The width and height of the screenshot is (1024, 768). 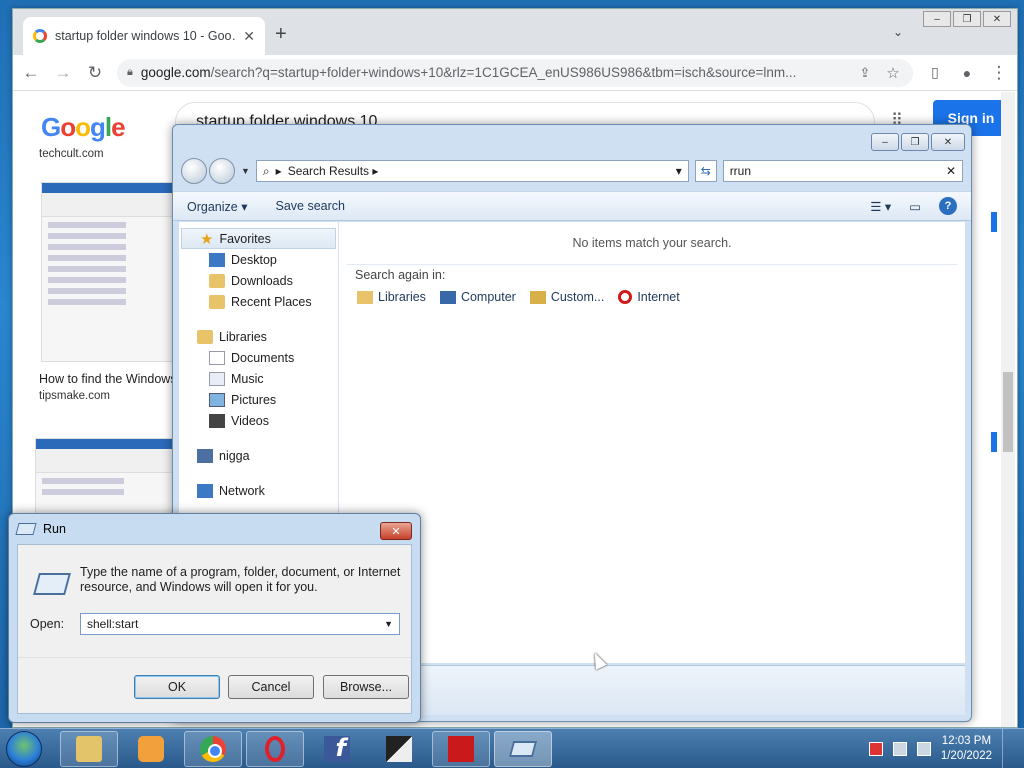 I want to click on new-tab-icon: +, so click(x=281, y=34).